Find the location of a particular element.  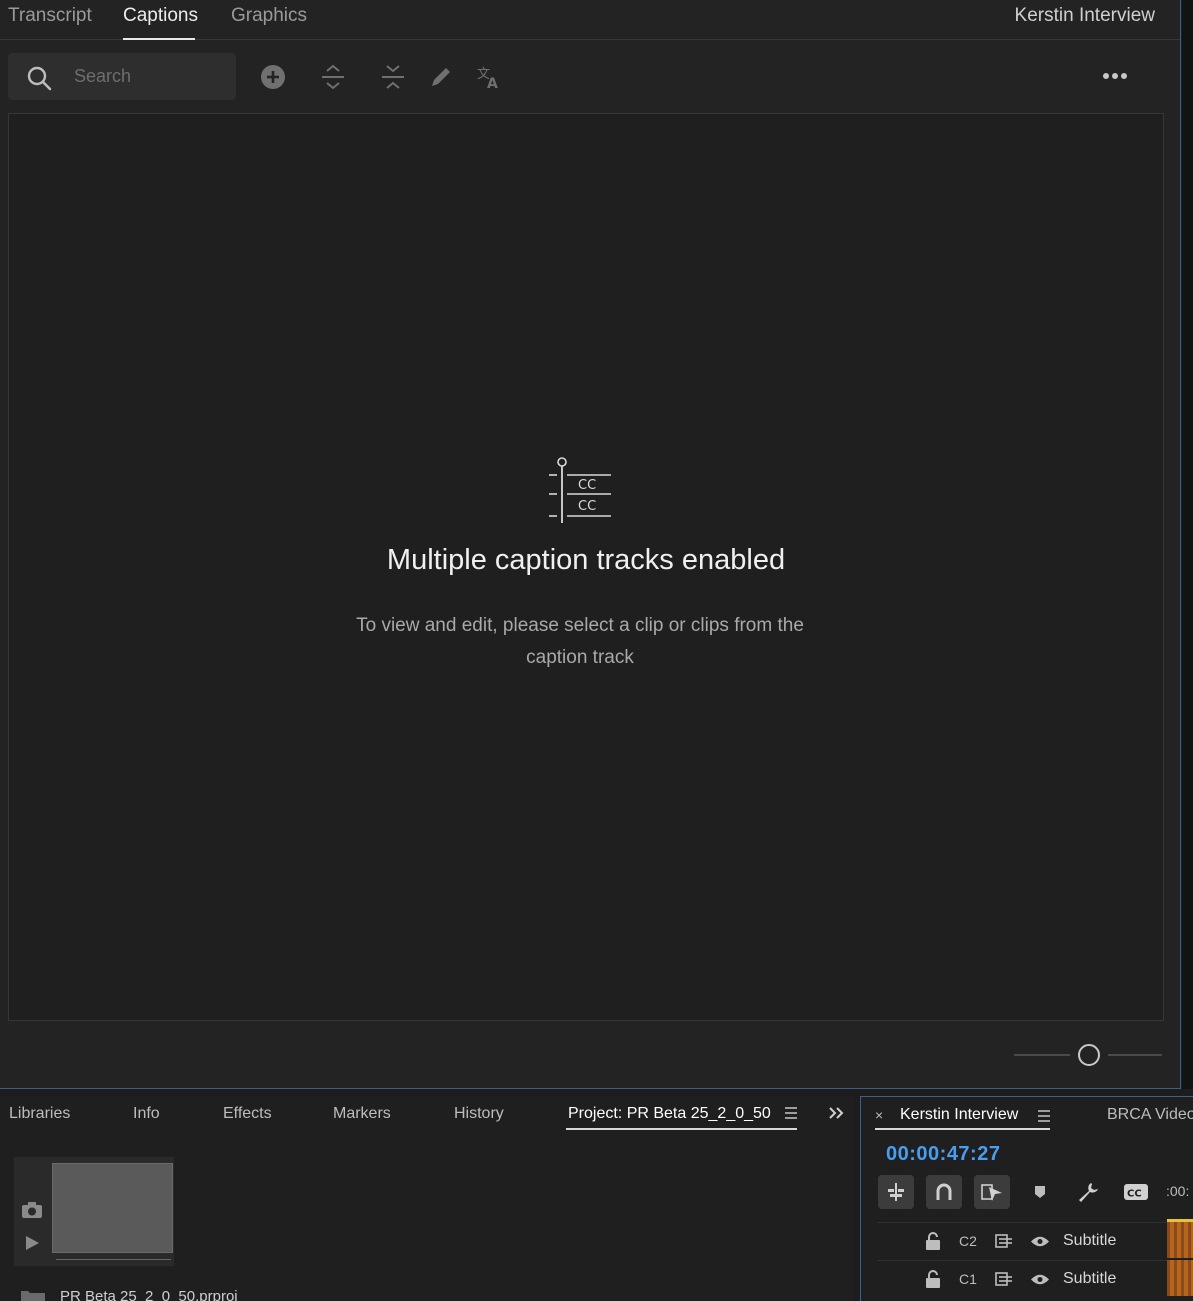

sequence-name: Kerstin Interview is located at coordinates (1084, 15).